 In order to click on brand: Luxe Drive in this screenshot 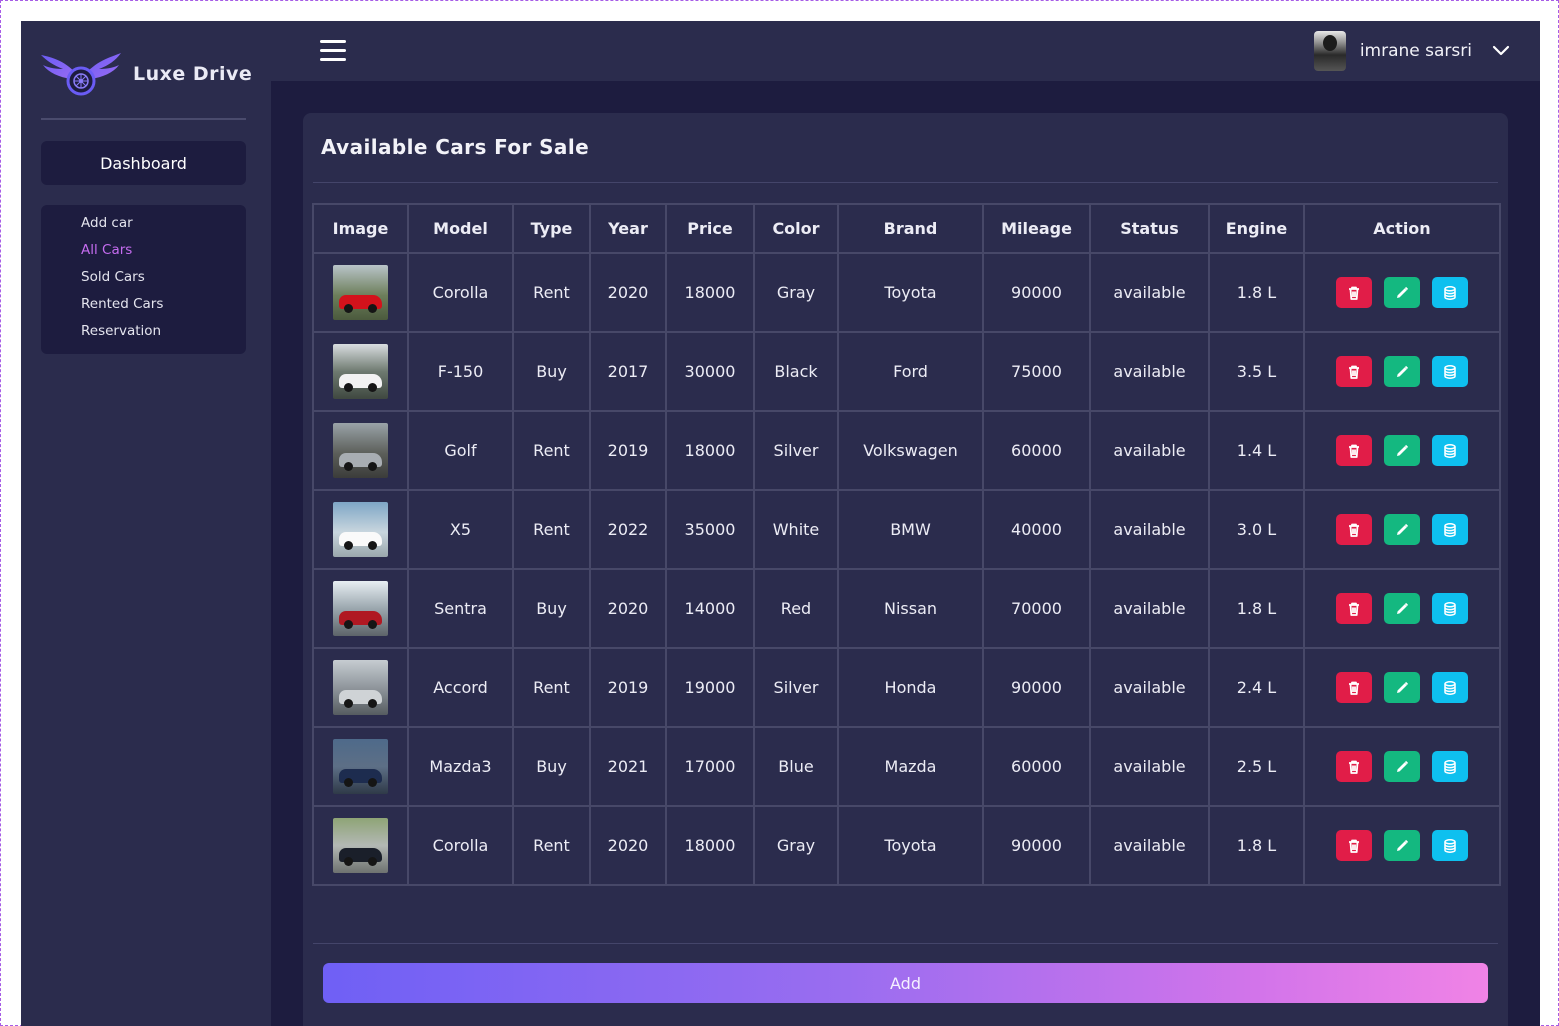, I will do `click(145, 74)`.